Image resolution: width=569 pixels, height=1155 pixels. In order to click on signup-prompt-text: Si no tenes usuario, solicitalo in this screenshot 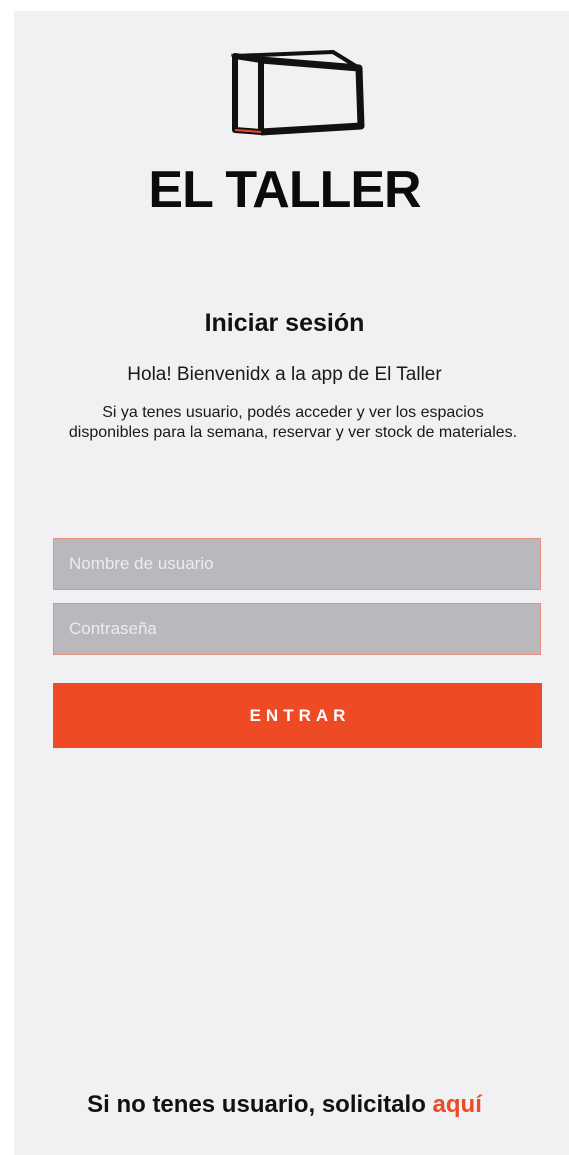, I will do `click(260, 1104)`.